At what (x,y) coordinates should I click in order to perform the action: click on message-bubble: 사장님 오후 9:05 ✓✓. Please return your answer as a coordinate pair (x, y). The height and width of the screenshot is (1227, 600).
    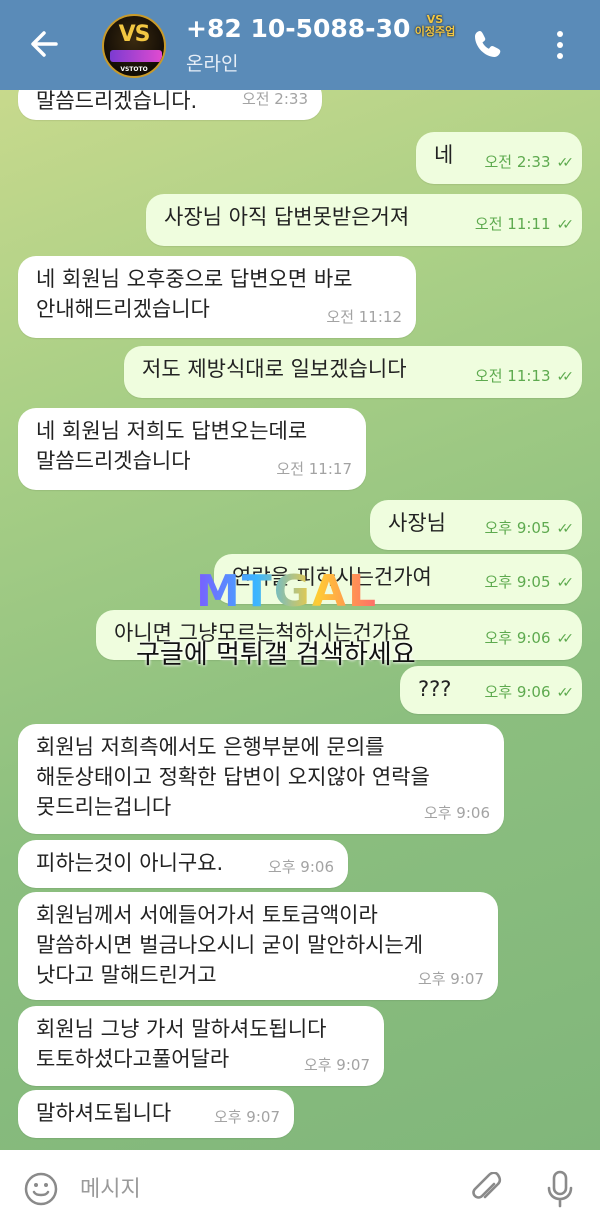
    Looking at the image, I should click on (476, 525).